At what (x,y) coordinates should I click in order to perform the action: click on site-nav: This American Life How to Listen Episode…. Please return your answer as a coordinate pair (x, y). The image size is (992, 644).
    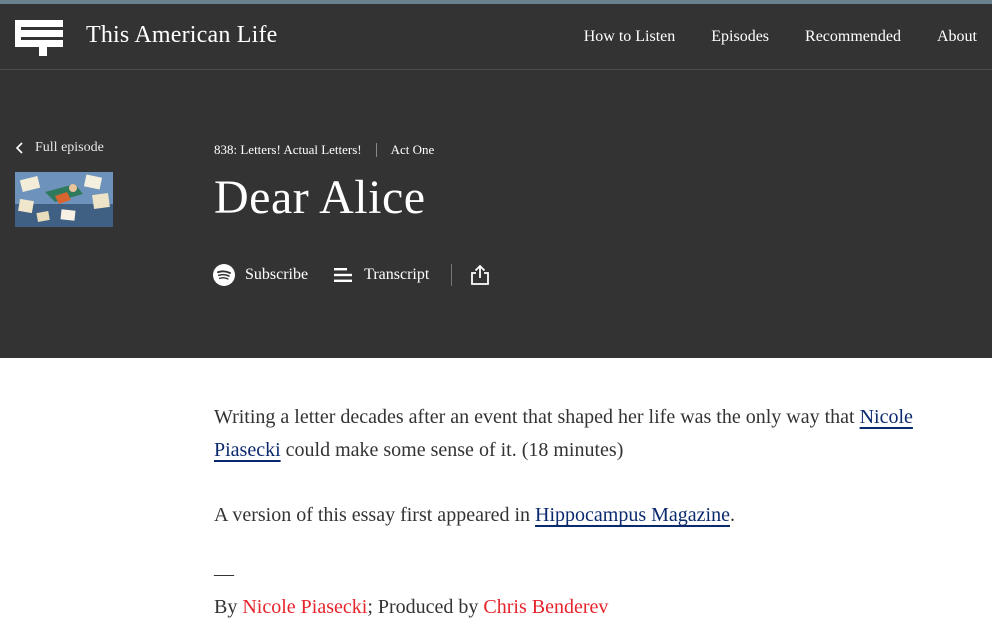
    Looking at the image, I should click on (496, 37).